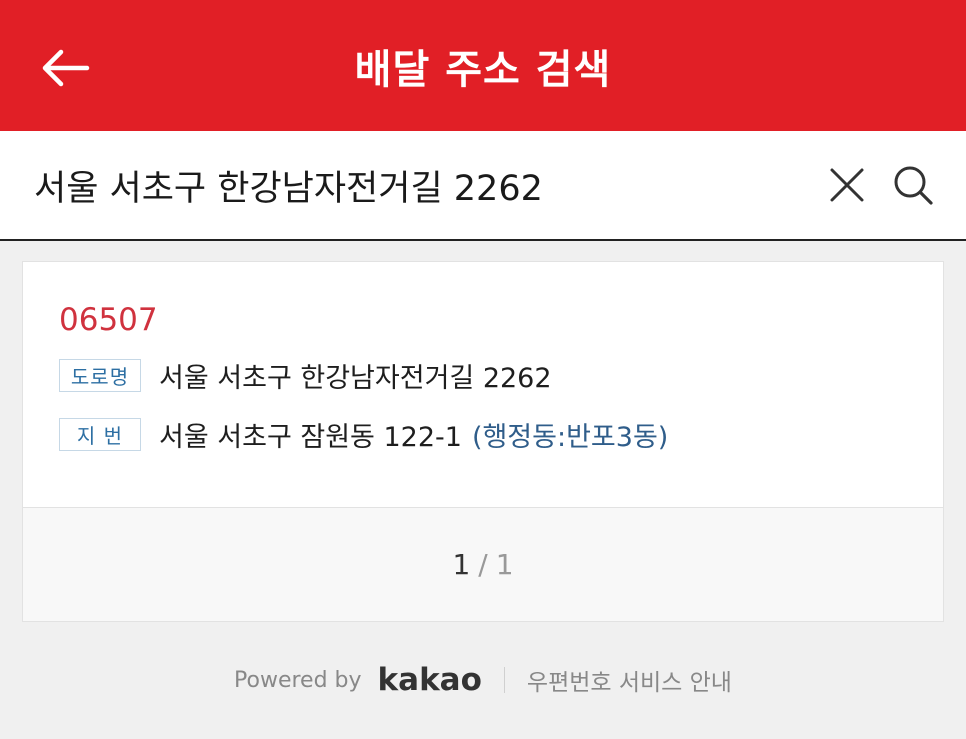 The image size is (966, 739). Describe the element at coordinates (483, 69) in the screenshot. I see `page-title: 배달 주소 검색` at that location.